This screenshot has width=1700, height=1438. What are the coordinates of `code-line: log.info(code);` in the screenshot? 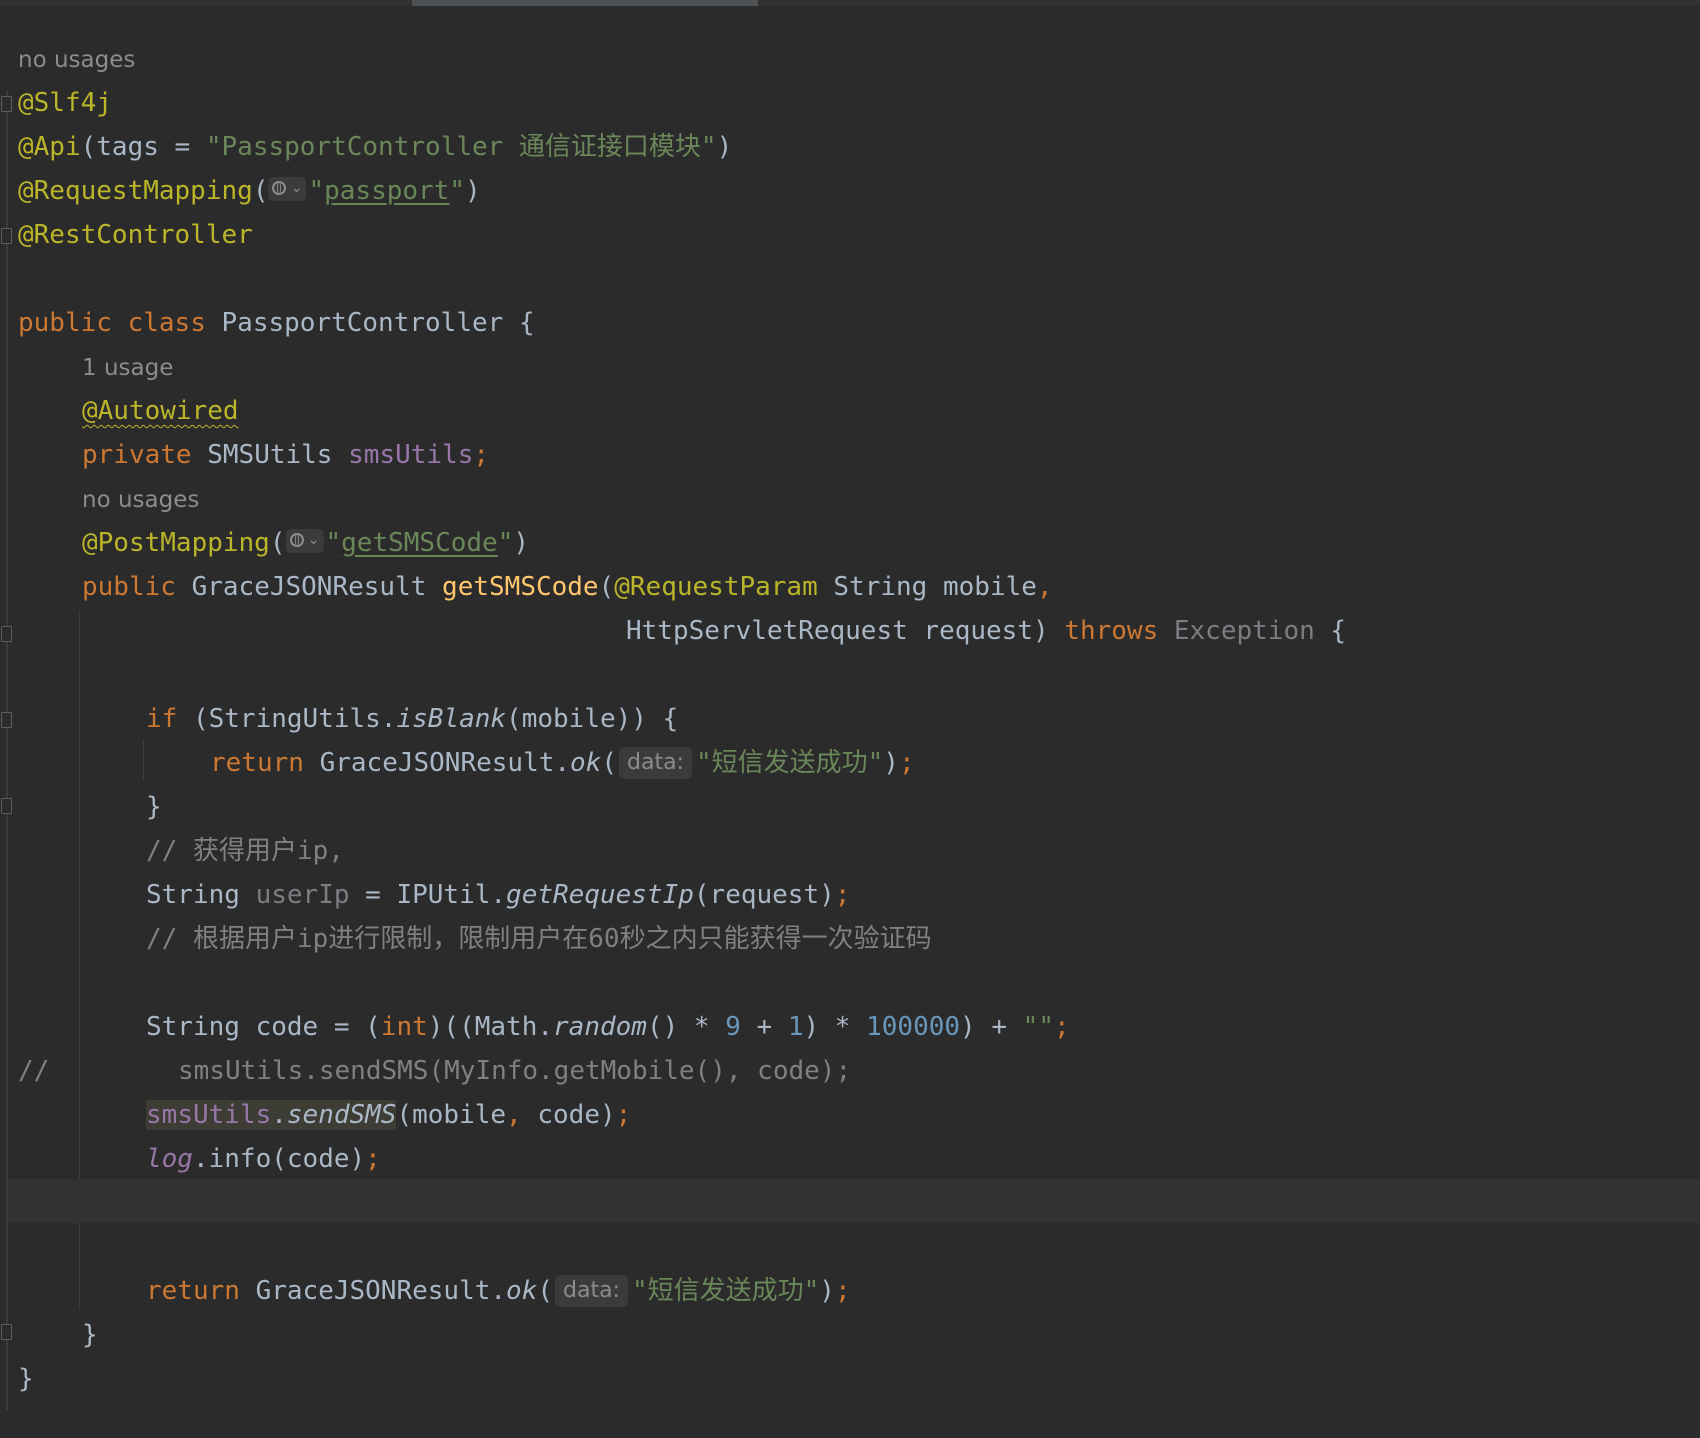 It's located at (263, 1159).